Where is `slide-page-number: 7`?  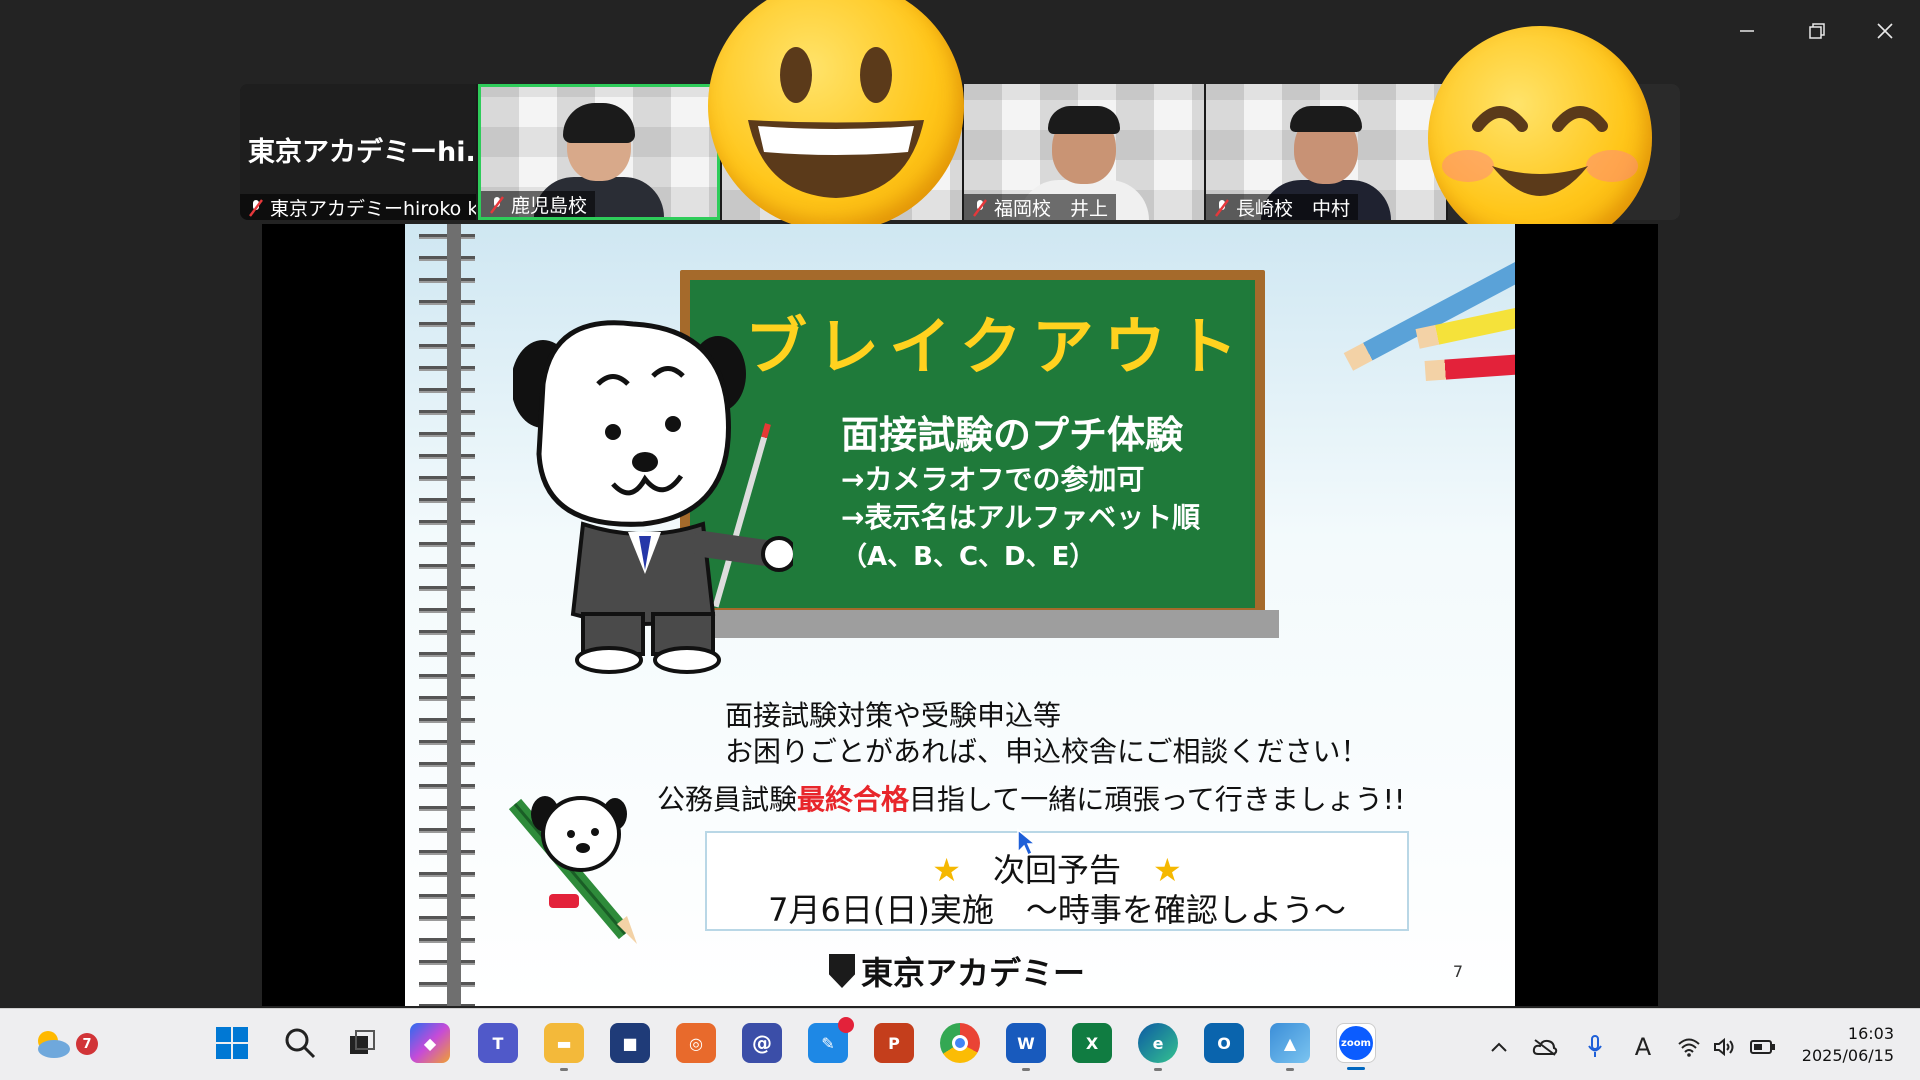
slide-page-number: 7 is located at coordinates (1457, 971).